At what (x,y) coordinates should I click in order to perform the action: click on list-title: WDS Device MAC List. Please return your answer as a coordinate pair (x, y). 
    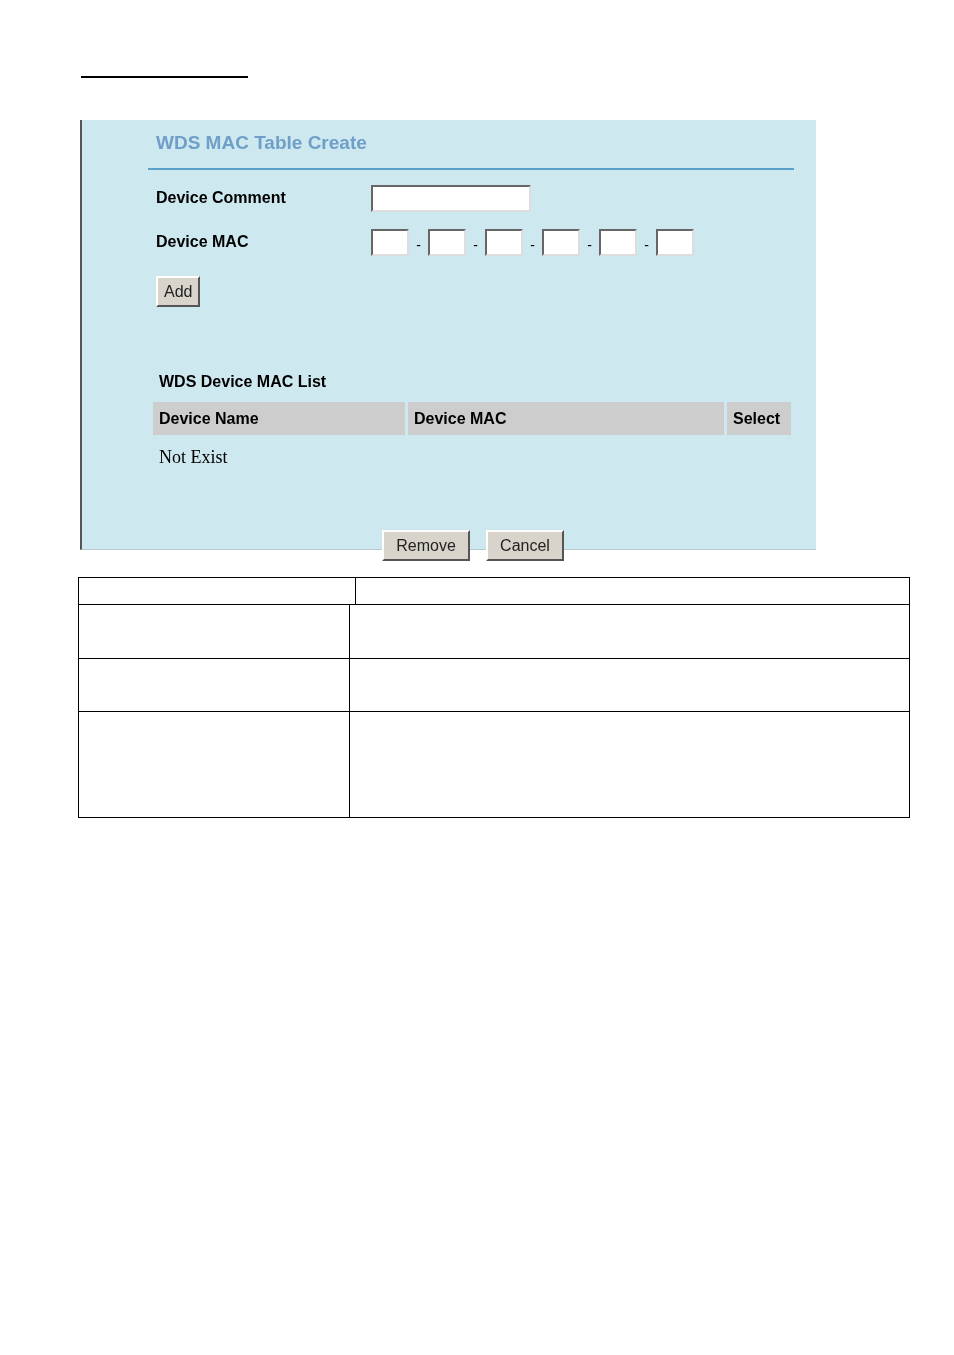
    Looking at the image, I should click on (243, 381).